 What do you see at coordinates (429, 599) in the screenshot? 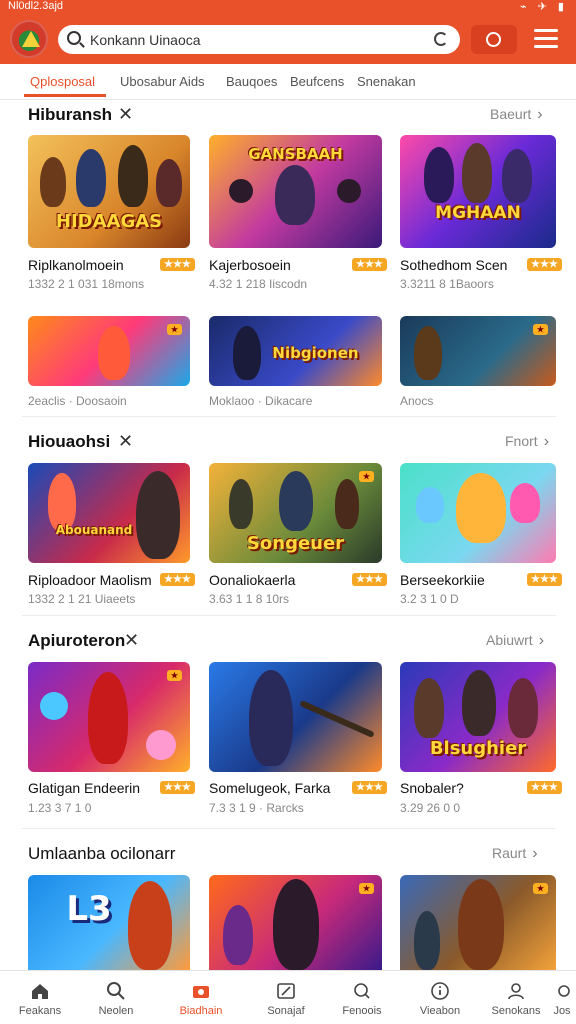
I see `game-meta: 3.2 3 1 0 D` at bounding box center [429, 599].